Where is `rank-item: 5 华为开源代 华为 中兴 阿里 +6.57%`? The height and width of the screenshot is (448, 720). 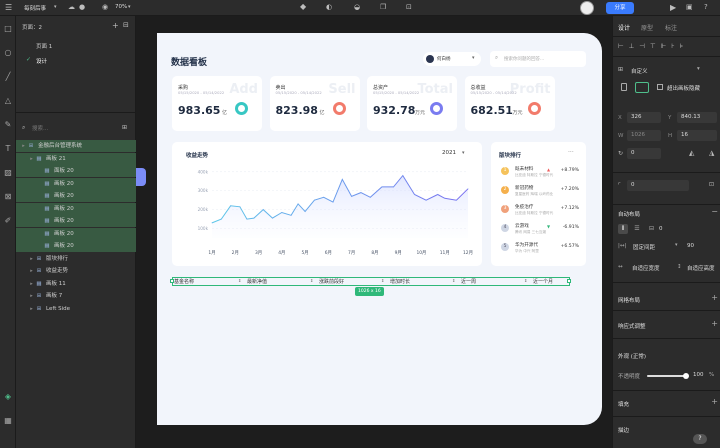
rank-item: 5 华为开源代 华为 中兴 阿里 +6.57% is located at coordinates (540, 248).